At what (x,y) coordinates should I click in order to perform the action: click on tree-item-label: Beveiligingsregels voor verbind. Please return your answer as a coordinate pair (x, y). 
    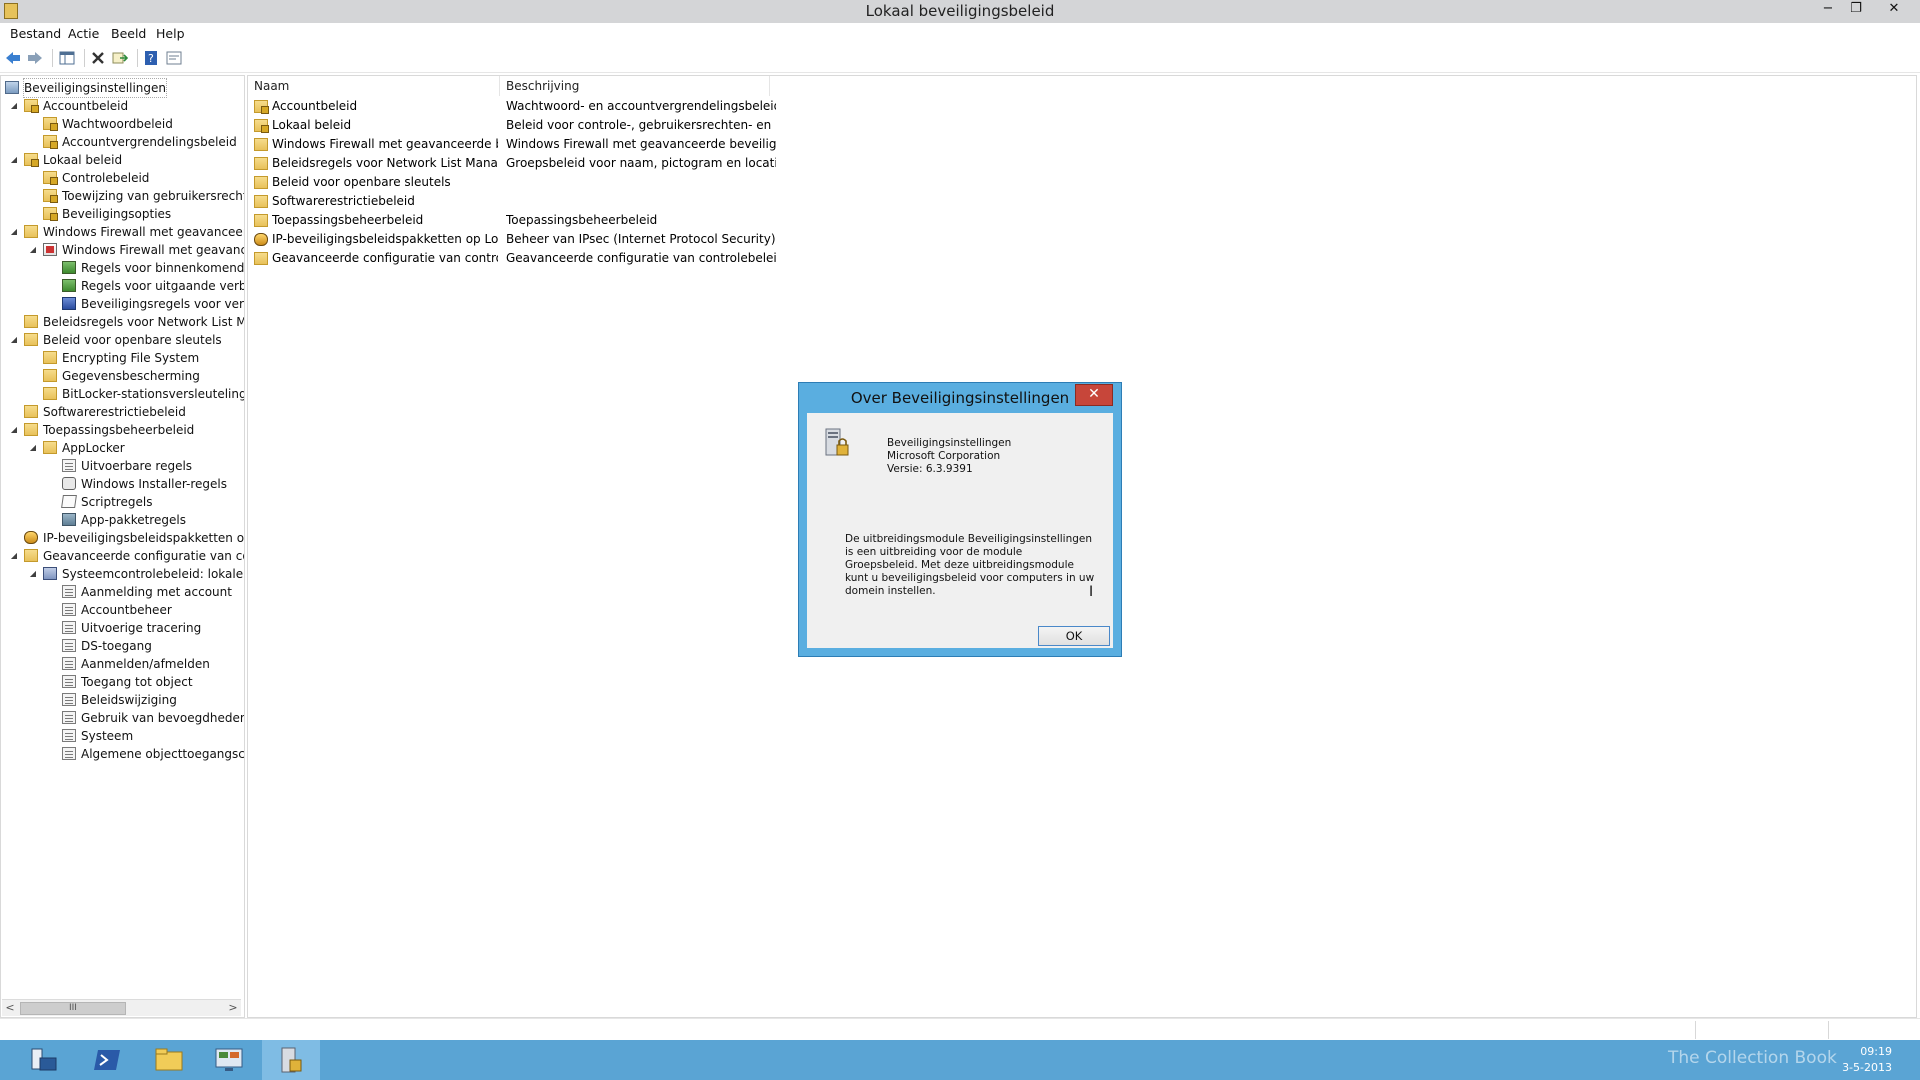
    Looking at the image, I should click on (162, 304).